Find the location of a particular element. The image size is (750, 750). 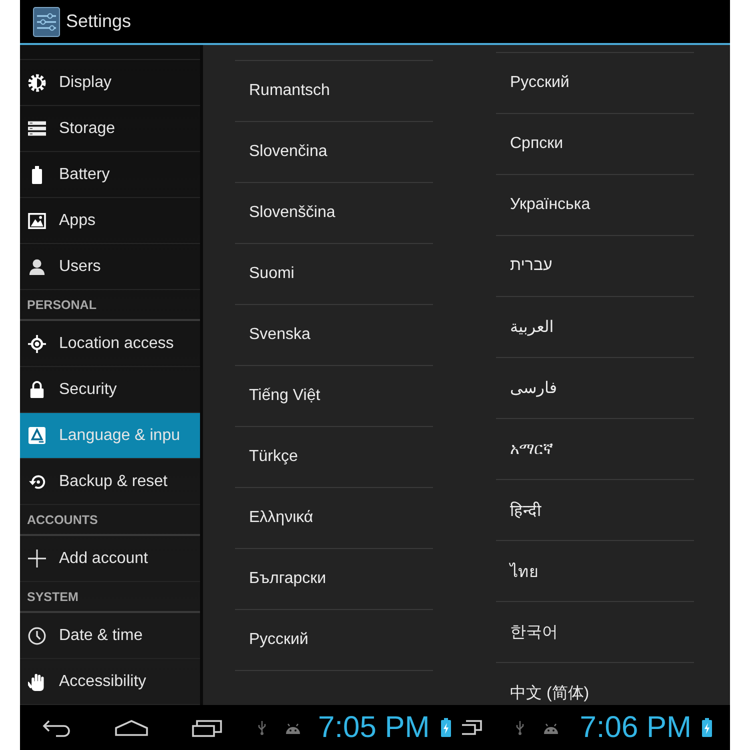

settings-sliders-icon is located at coordinates (46, 21).